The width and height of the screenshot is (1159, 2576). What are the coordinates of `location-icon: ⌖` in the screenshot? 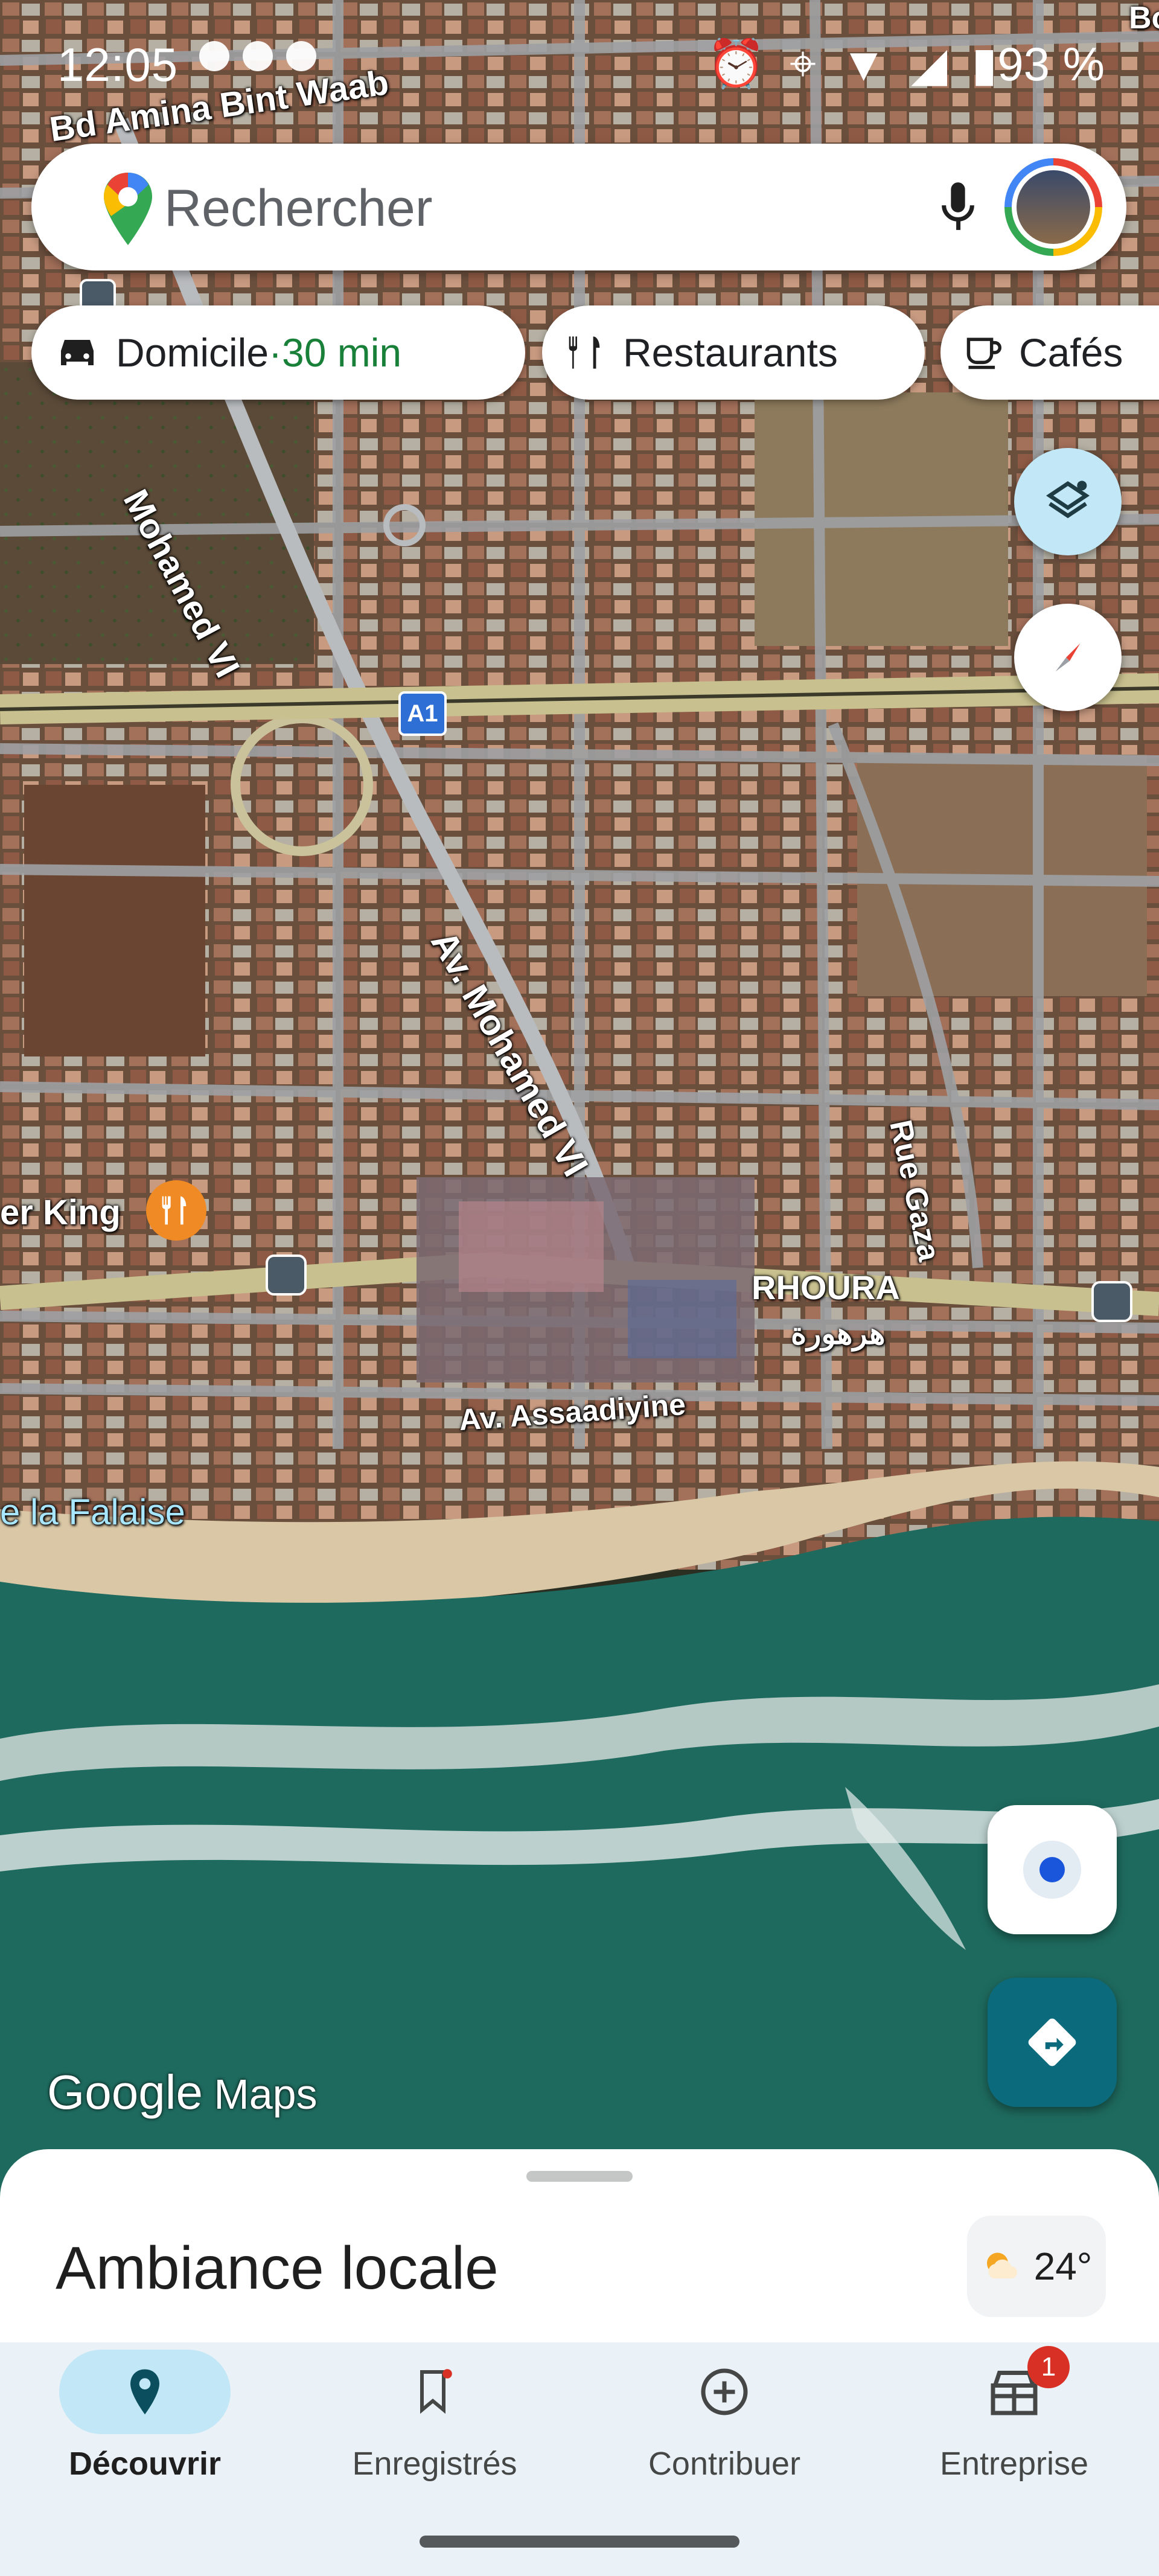 It's located at (803, 64).